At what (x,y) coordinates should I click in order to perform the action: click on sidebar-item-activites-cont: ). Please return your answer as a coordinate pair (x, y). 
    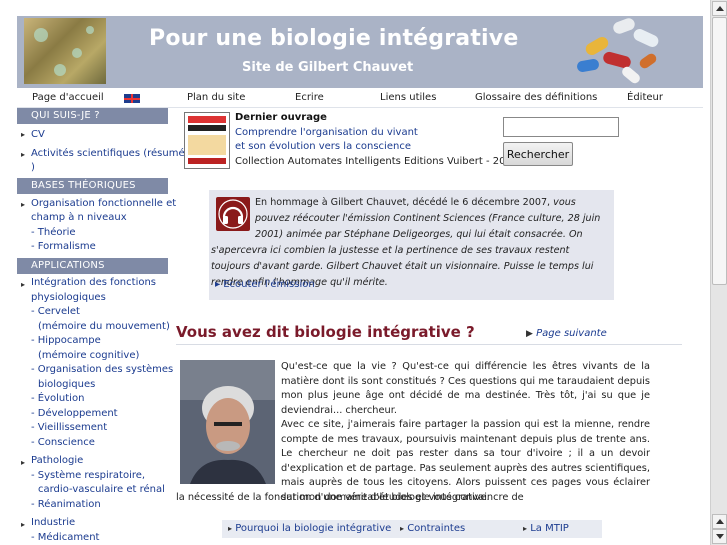
    Looking at the image, I should click on (33, 168).